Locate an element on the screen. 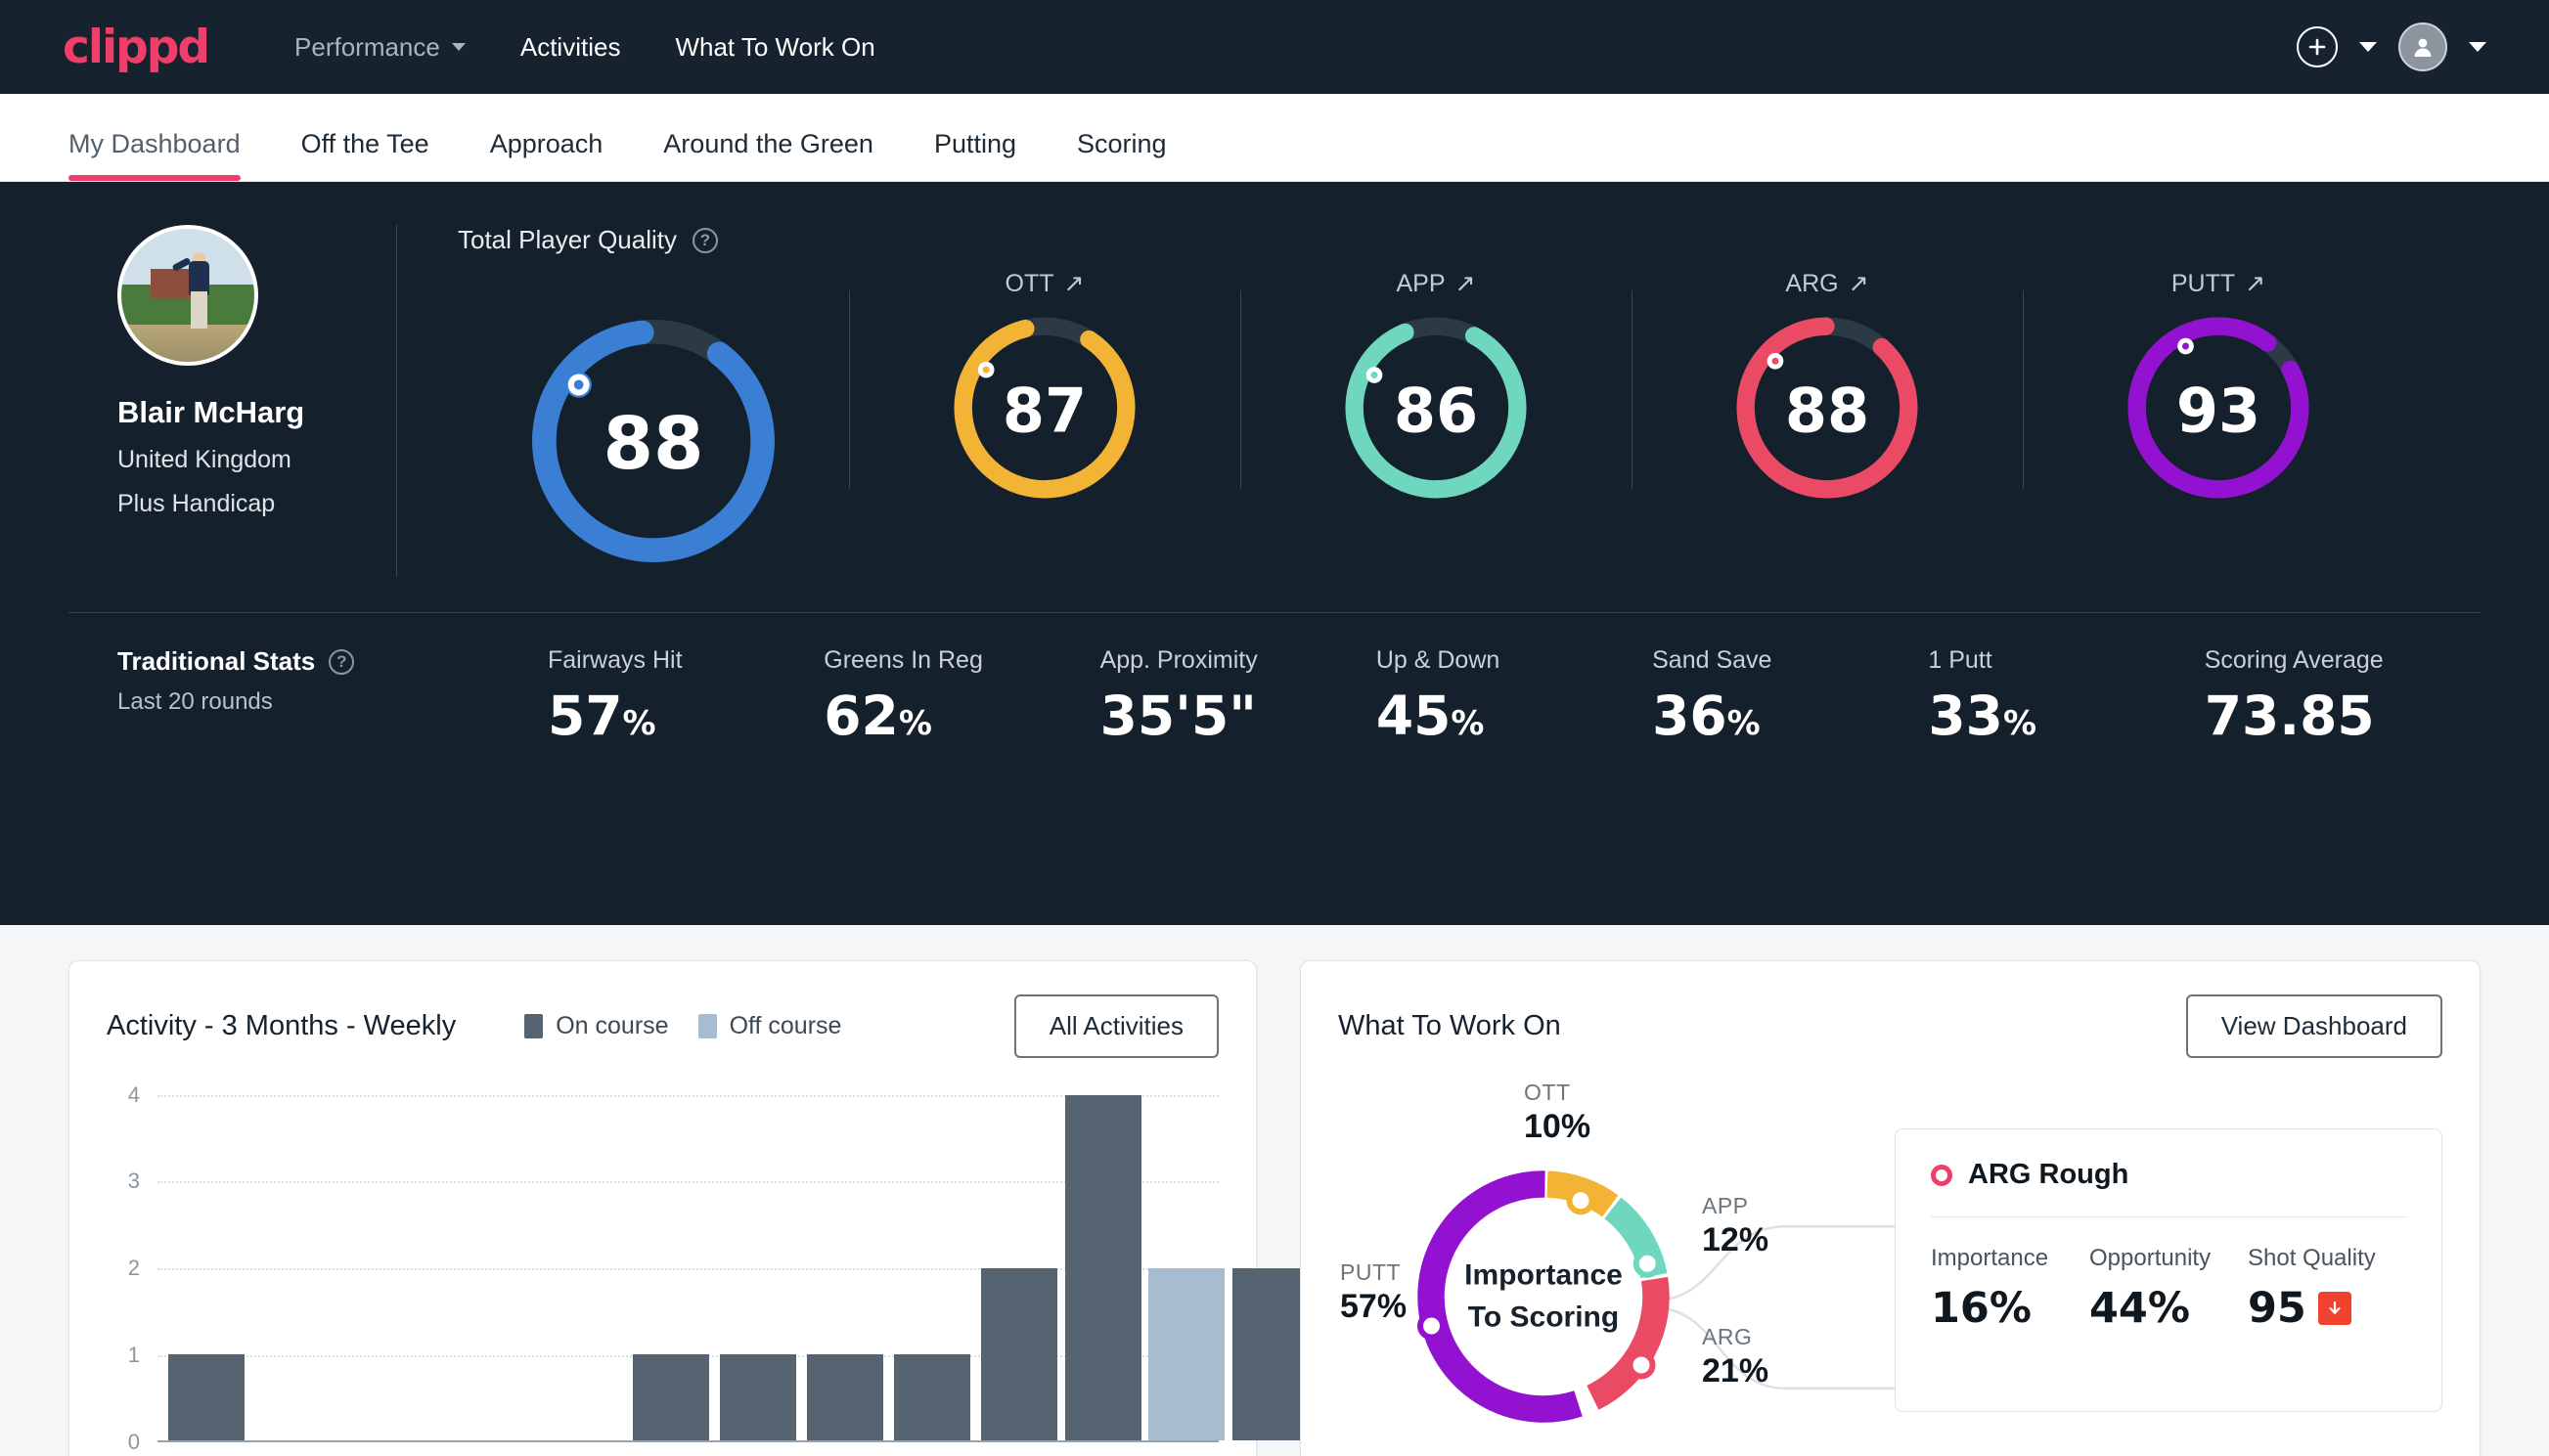 The width and height of the screenshot is (2549, 1456). arrow-down-icon is located at coordinates (2334, 1308).